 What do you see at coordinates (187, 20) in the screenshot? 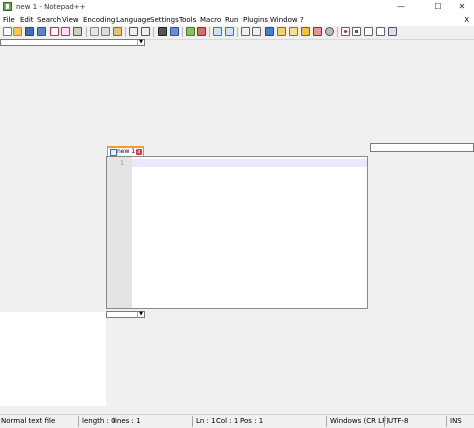
I see `menu-tools: Tools` at bounding box center [187, 20].